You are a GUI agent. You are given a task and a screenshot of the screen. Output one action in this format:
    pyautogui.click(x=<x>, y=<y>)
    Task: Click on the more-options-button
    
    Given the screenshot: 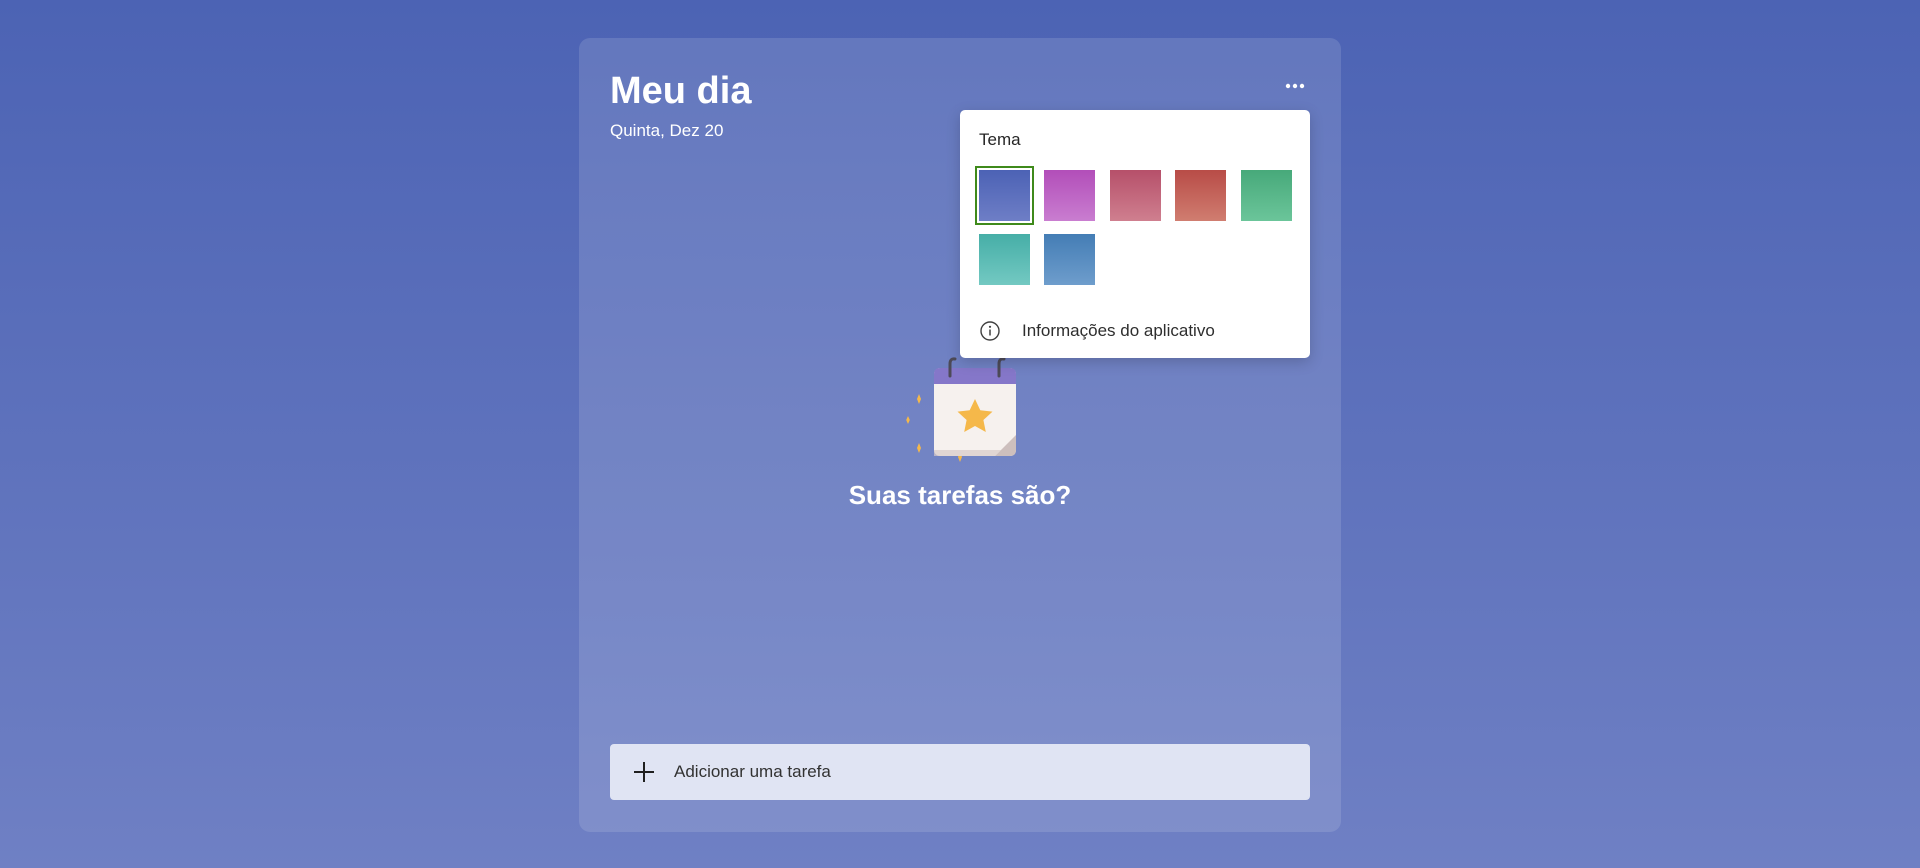 What is the action you would take?
    pyautogui.click(x=1295, y=86)
    